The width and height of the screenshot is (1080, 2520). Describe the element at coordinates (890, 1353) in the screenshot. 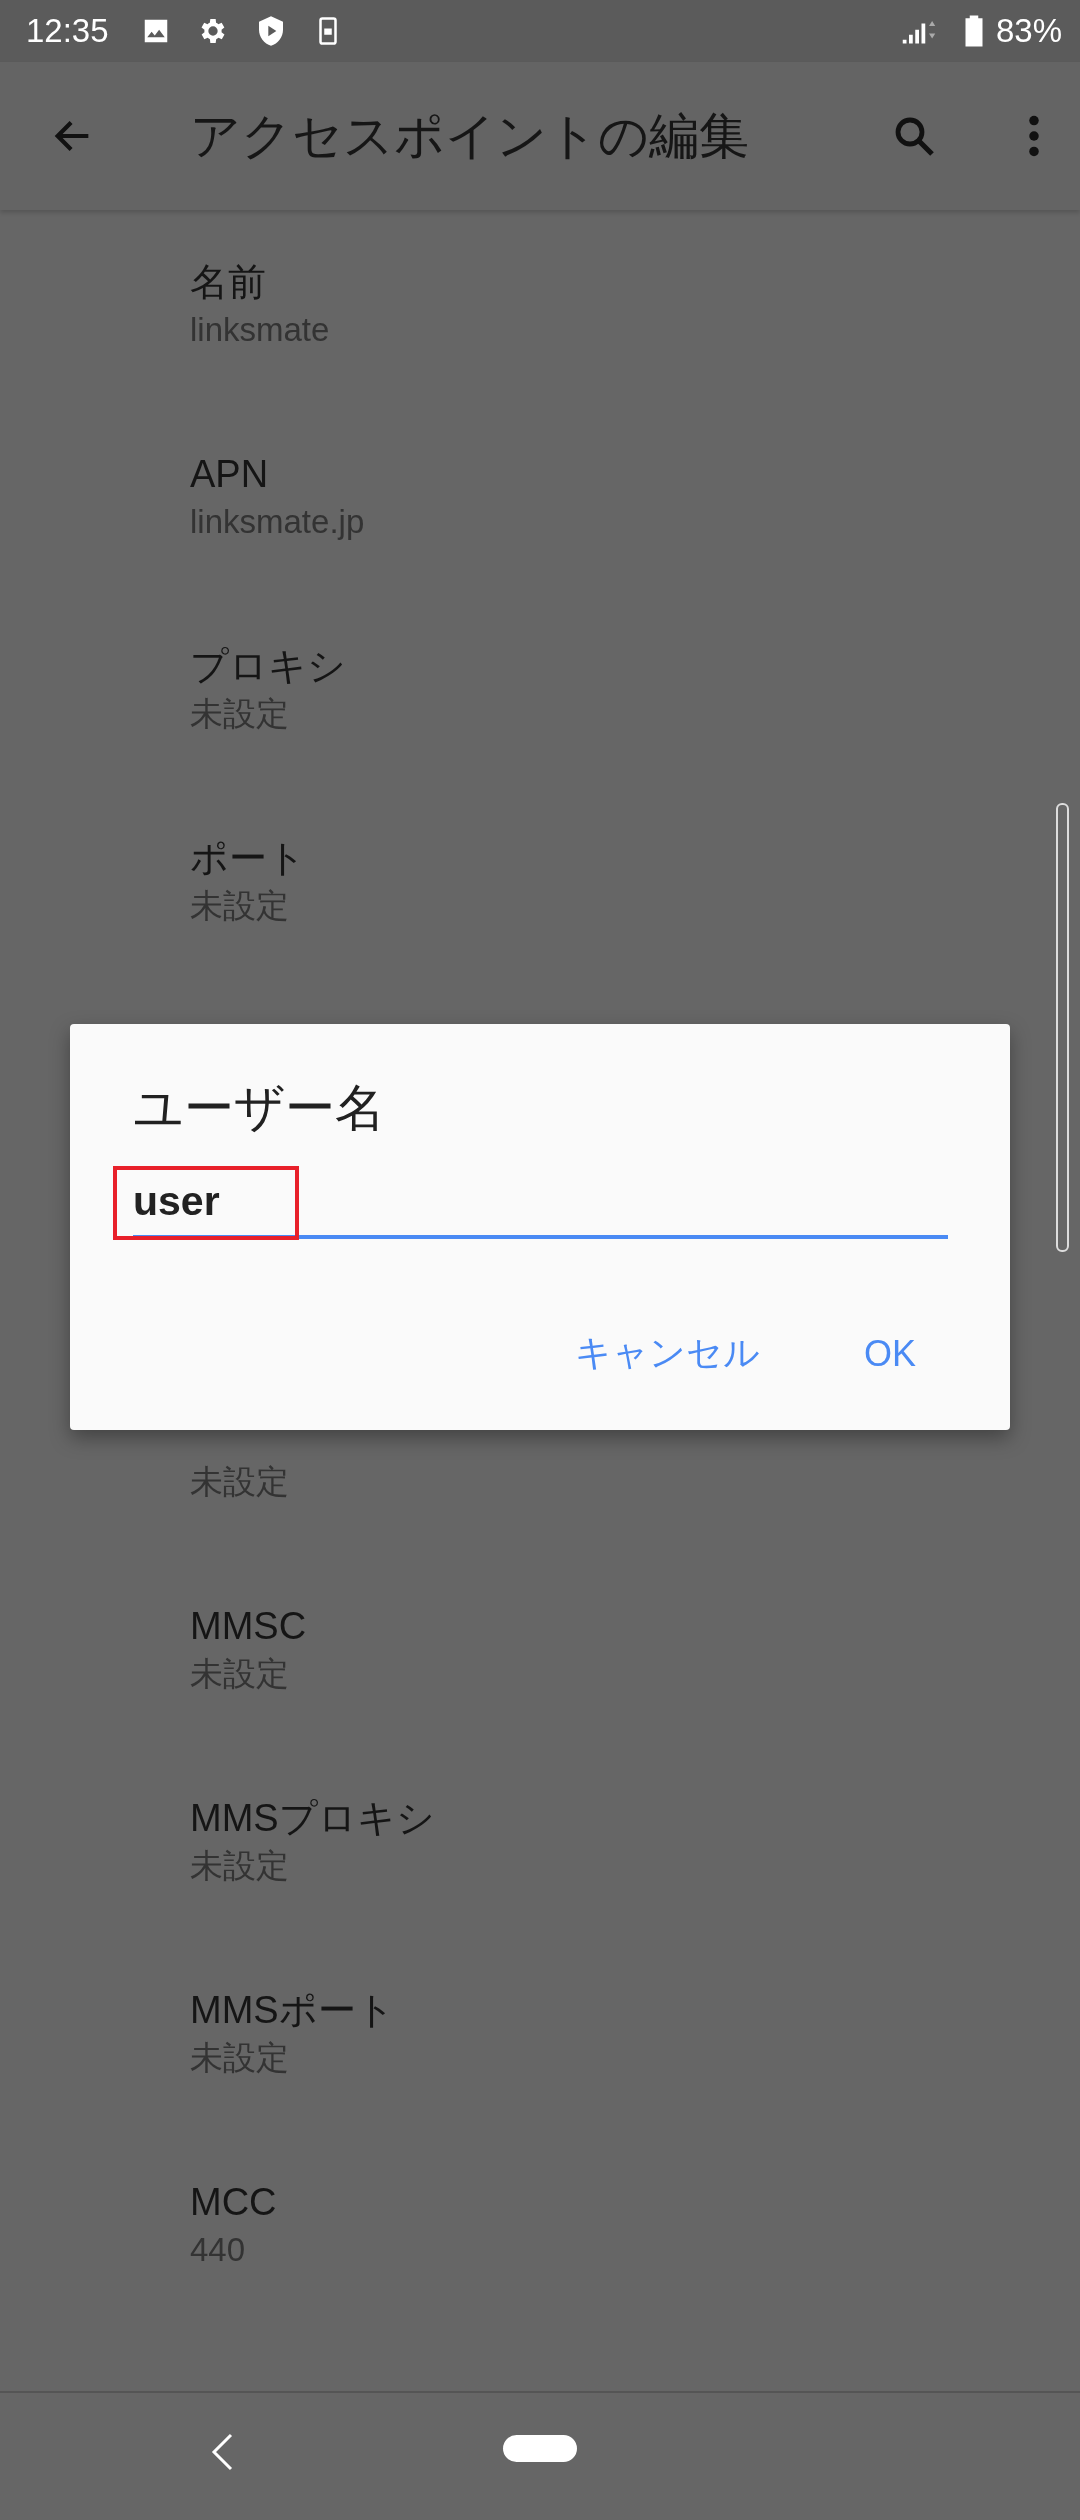

I see `ok-button: OK` at that location.